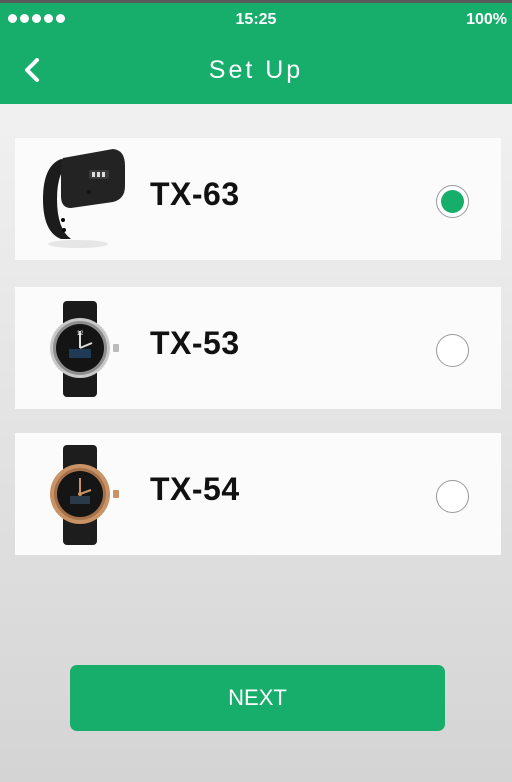 Image resolution: width=512 pixels, height=782 pixels. Describe the element at coordinates (486, 19) in the screenshot. I see `battery-level: 100%` at that location.